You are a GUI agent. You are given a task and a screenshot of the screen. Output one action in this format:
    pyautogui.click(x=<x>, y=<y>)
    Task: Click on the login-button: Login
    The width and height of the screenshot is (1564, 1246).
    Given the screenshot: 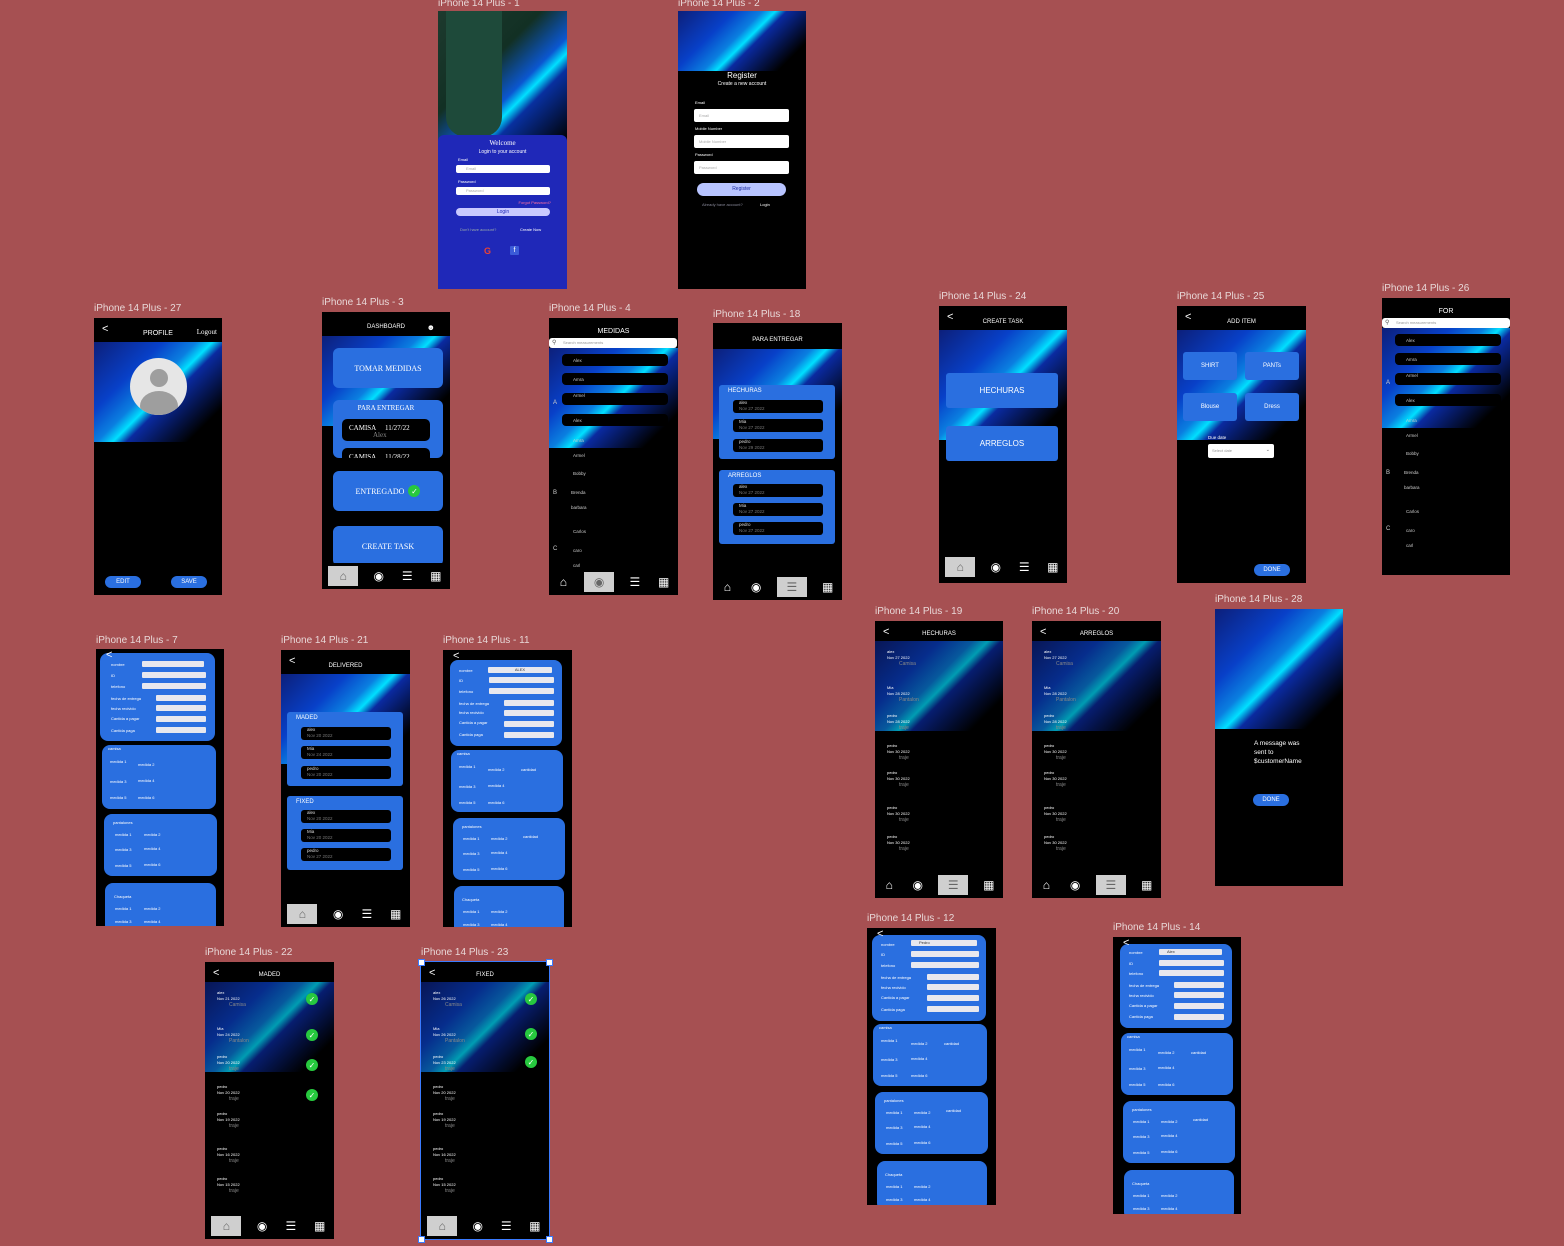 What is the action you would take?
    pyautogui.click(x=503, y=212)
    